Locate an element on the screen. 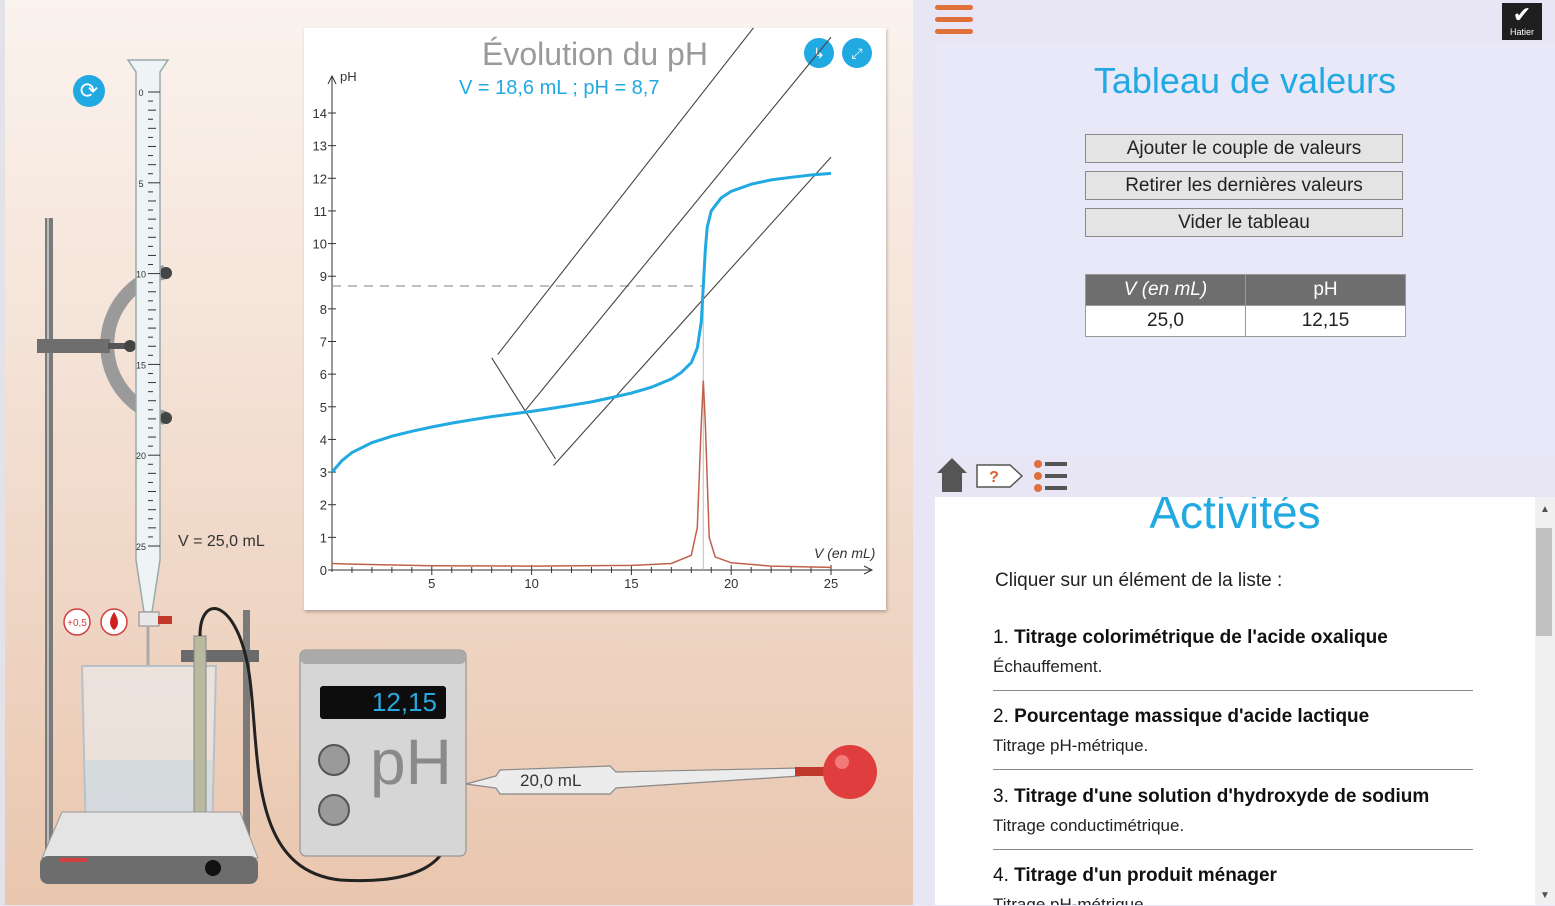 The width and height of the screenshot is (1555, 906). scroll-down-icon: ▼ is located at coordinates (1545, 896).